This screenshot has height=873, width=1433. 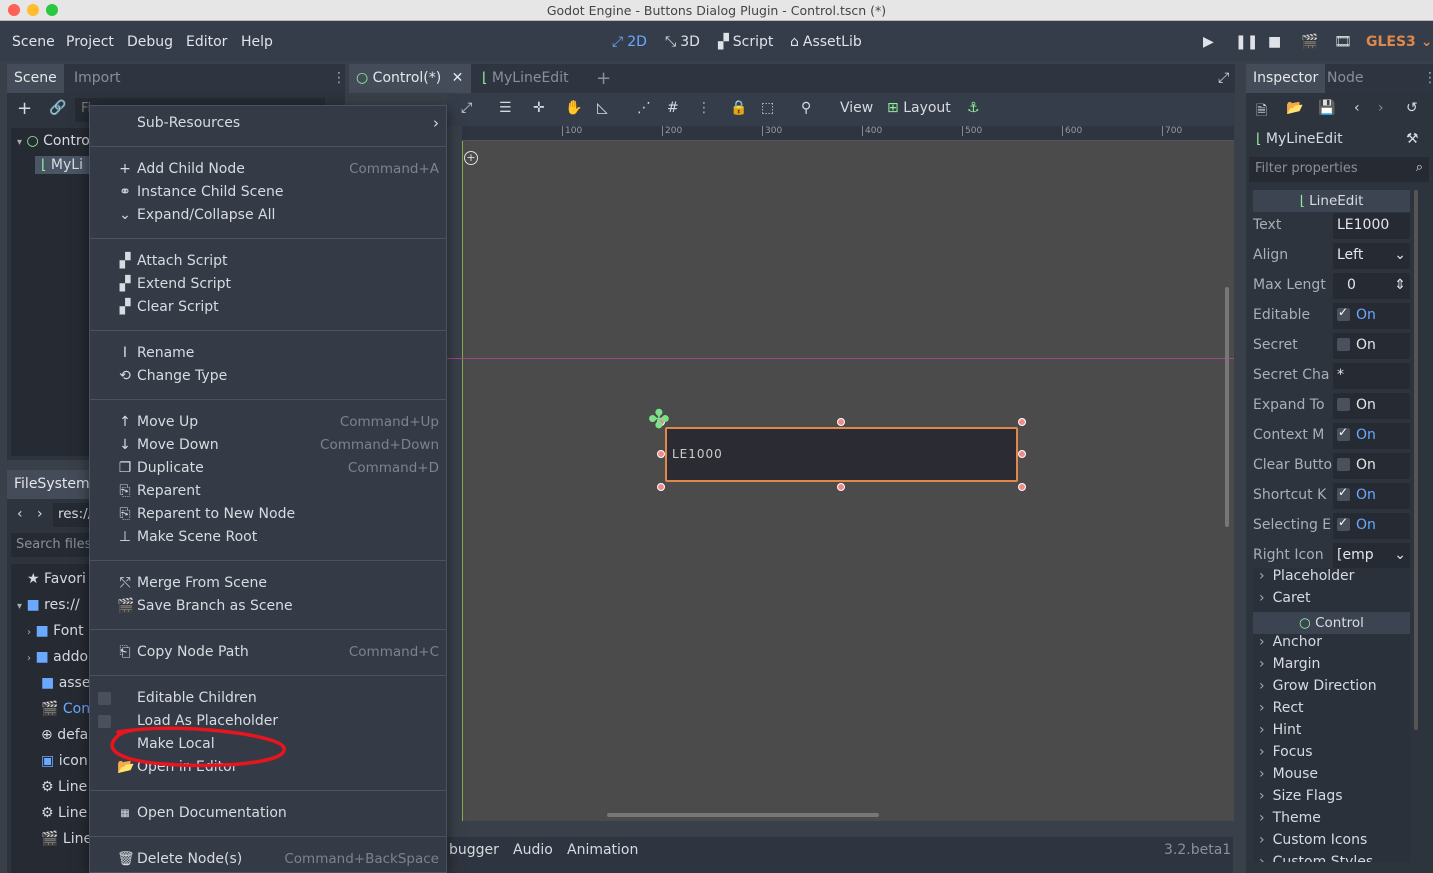 What do you see at coordinates (150, 42) in the screenshot?
I see `menu-debug: Debug` at bounding box center [150, 42].